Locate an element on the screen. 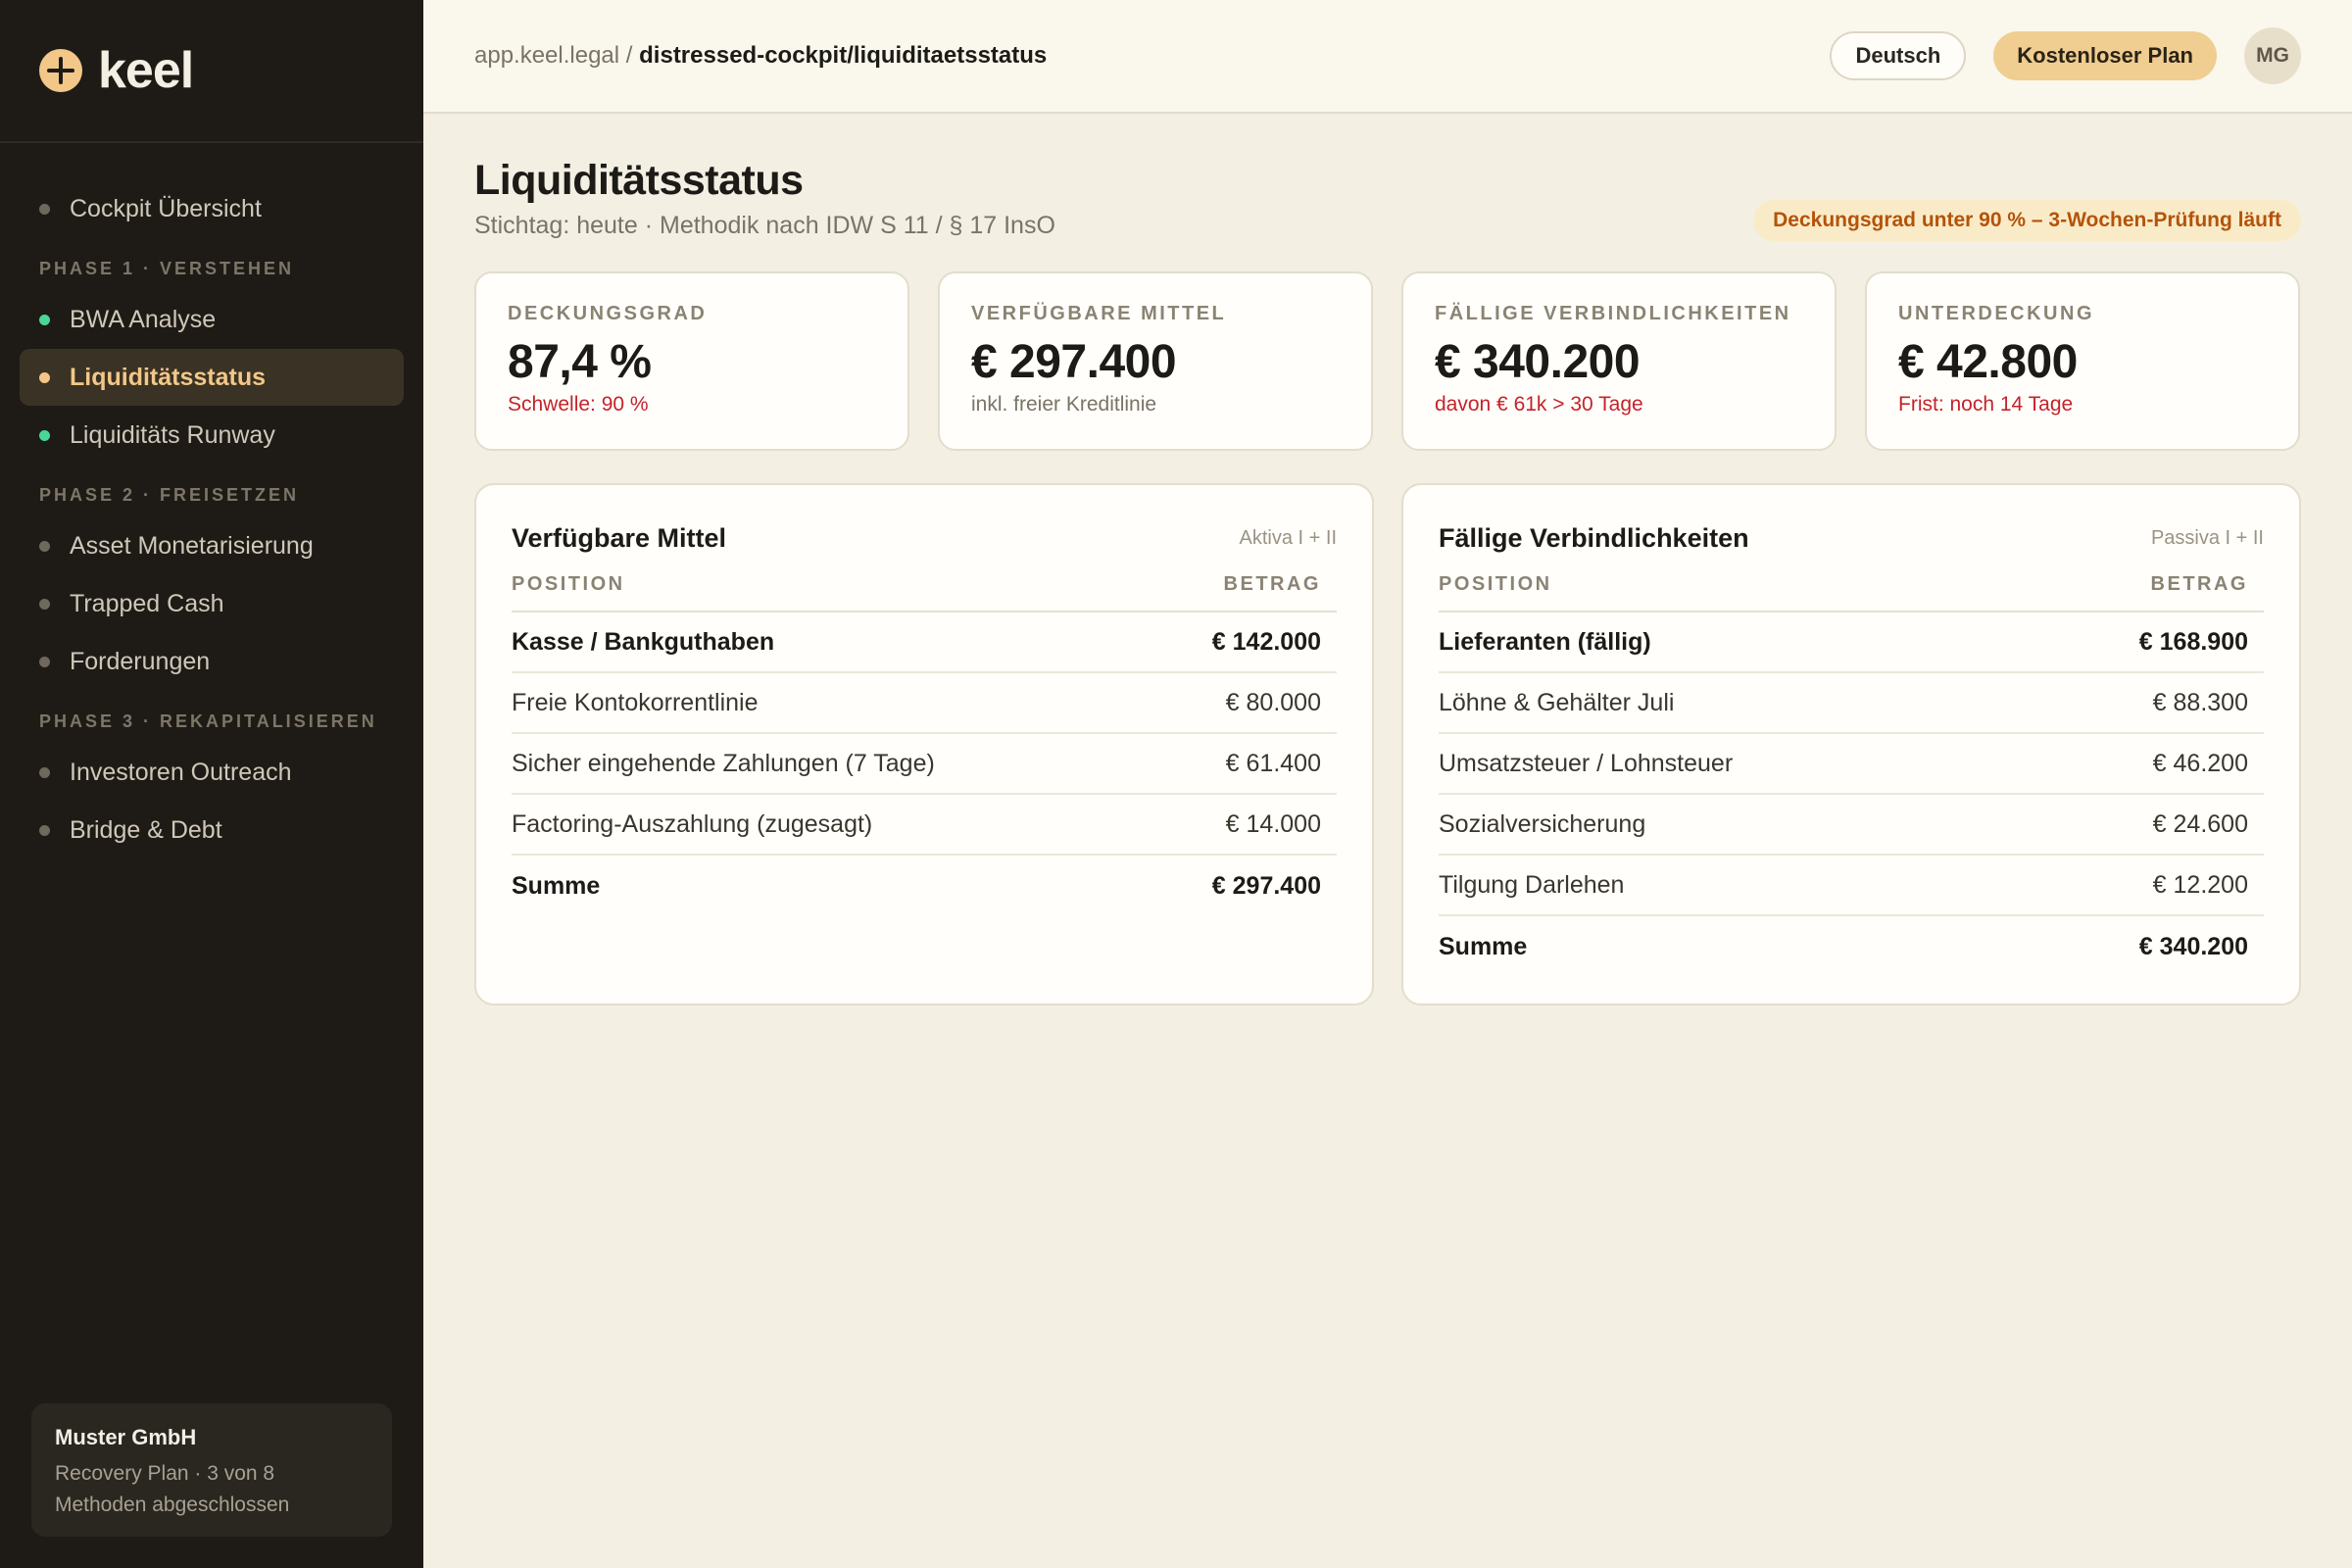 Image resolution: width=2352 pixels, height=1568 pixels. row-position: Kasse / Bankguthaben is located at coordinates (643, 641).